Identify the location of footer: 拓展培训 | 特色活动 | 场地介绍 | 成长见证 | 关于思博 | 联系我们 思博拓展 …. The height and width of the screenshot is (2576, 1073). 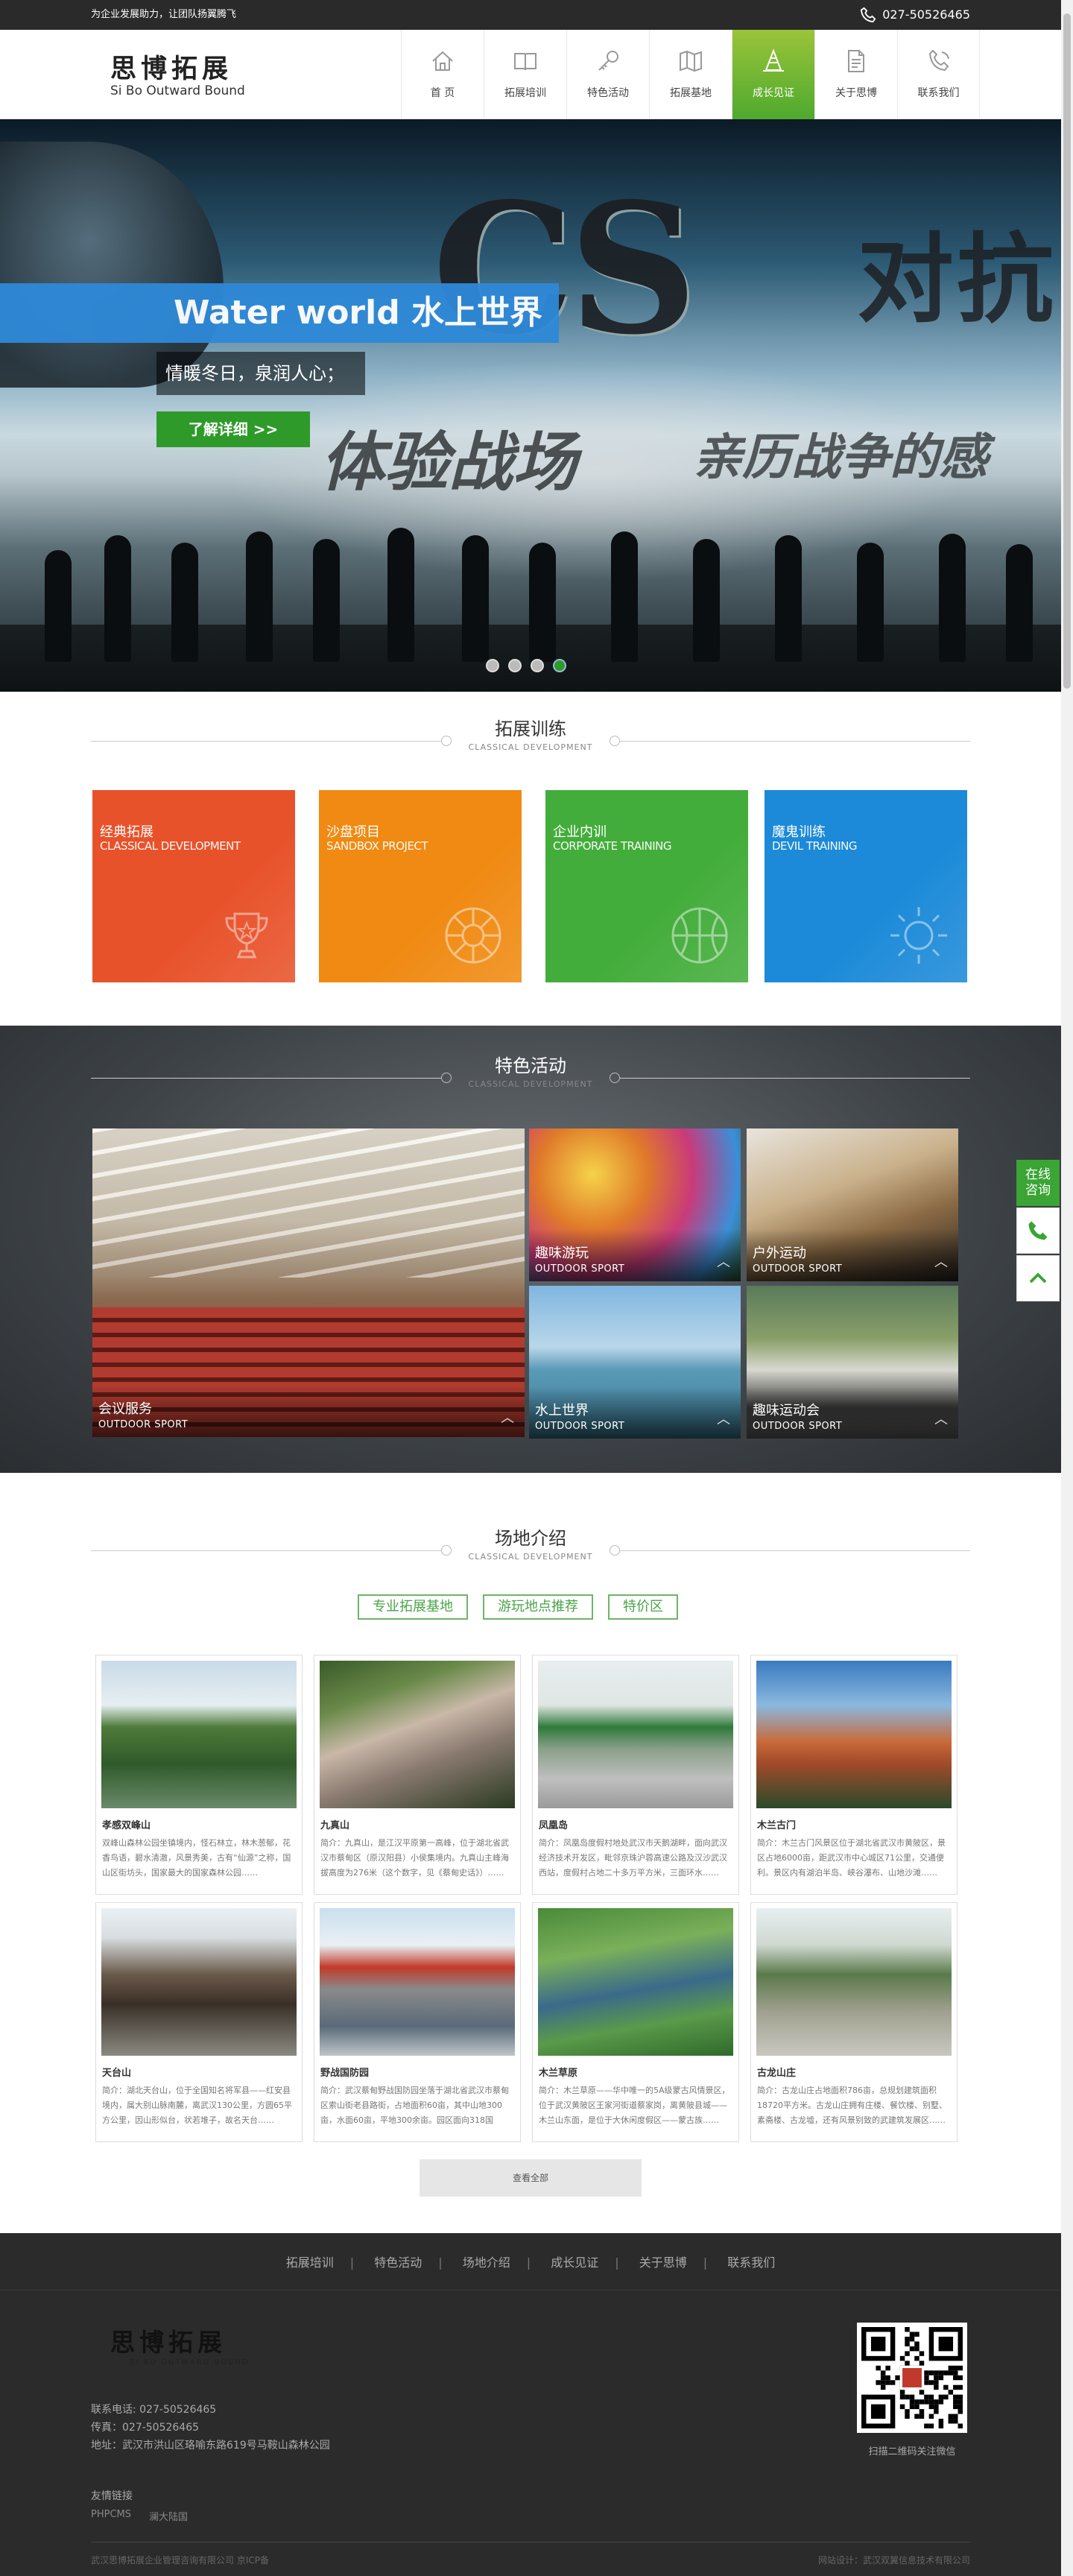
(530, 2404).